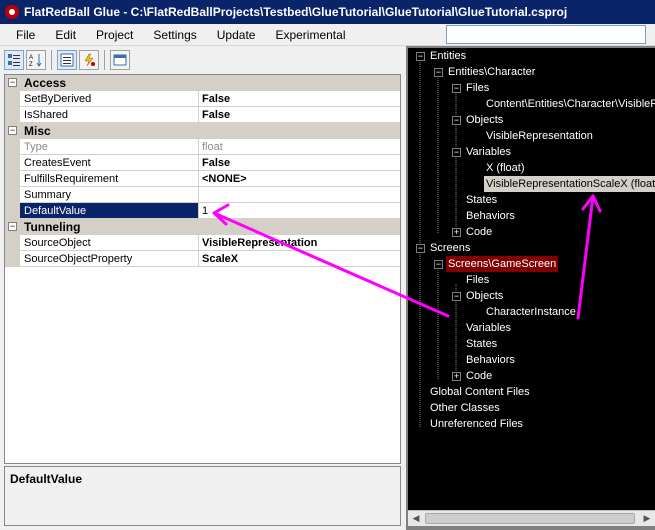  What do you see at coordinates (52, 227) in the screenshot?
I see `category-label: Tunneling` at bounding box center [52, 227].